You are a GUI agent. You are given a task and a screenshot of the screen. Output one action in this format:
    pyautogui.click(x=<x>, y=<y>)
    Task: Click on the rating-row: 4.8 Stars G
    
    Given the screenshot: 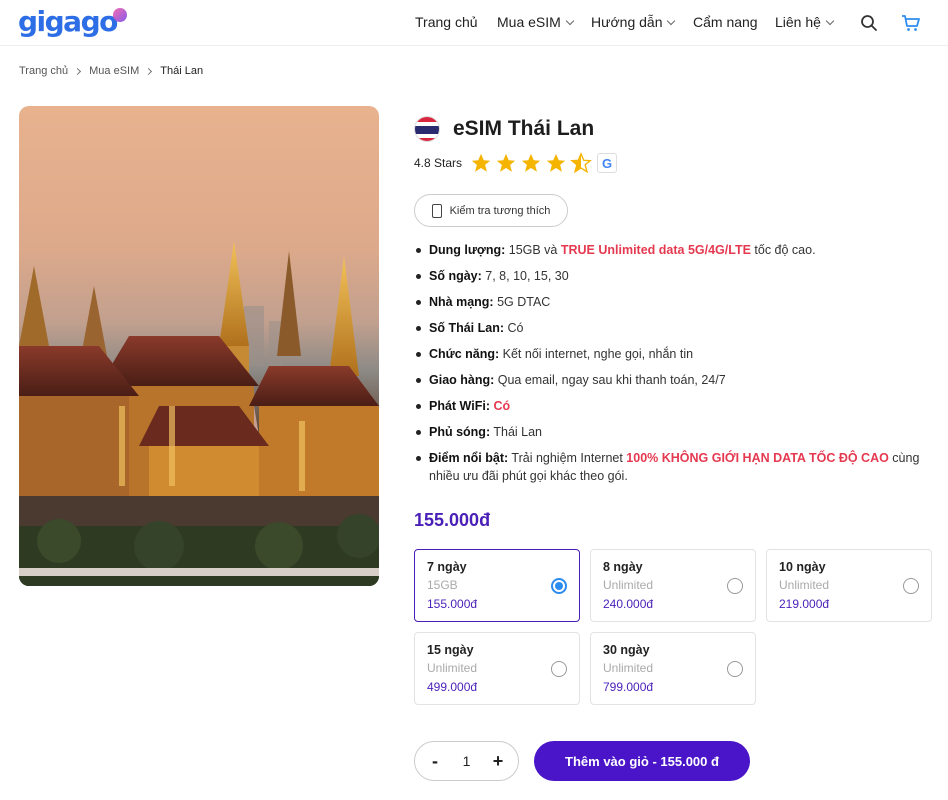 What is the action you would take?
    pyautogui.click(x=516, y=163)
    